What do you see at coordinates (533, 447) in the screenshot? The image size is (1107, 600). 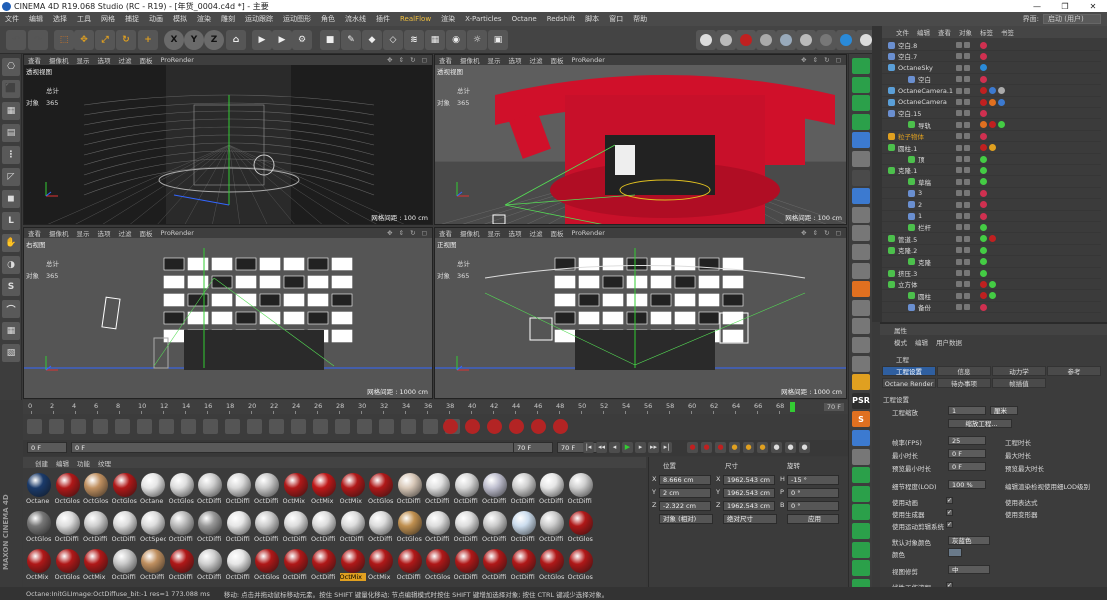 I see `end-frame-field: 70 F` at bounding box center [533, 447].